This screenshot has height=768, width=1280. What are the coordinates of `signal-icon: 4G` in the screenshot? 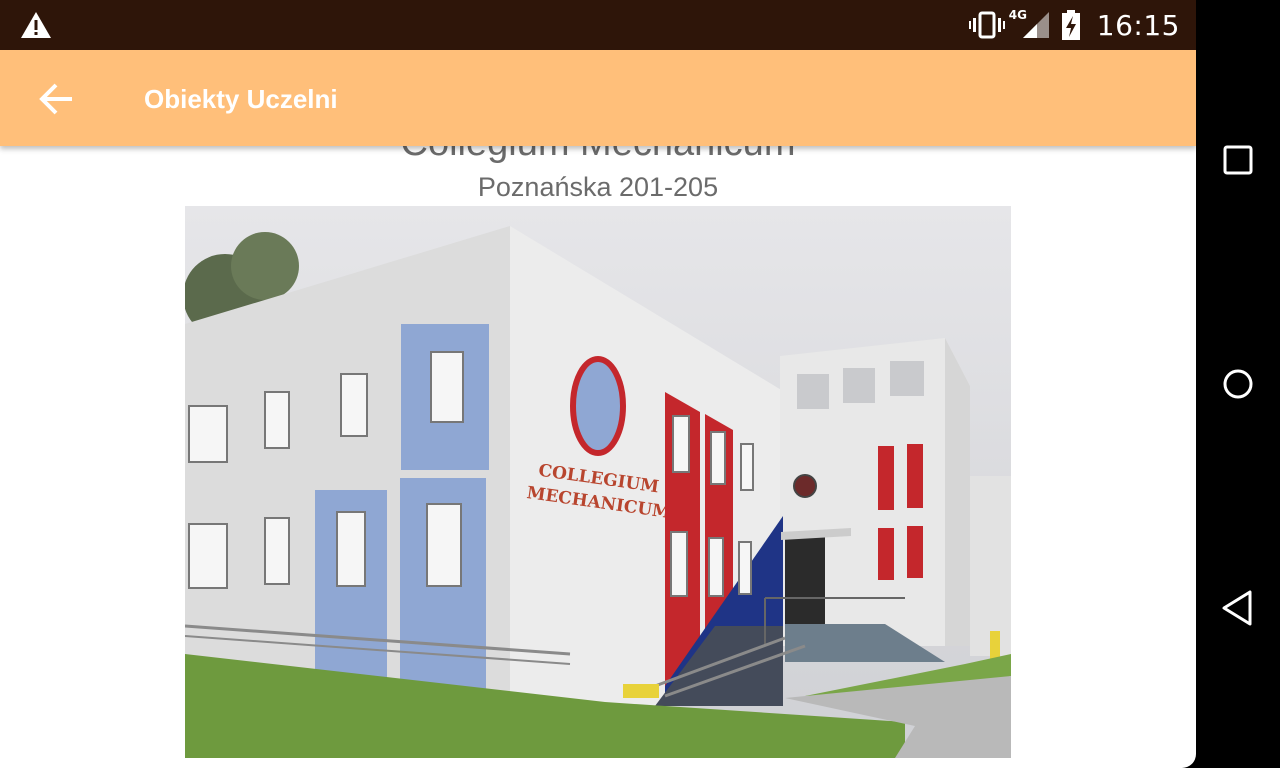 It's located at (1030, 24).